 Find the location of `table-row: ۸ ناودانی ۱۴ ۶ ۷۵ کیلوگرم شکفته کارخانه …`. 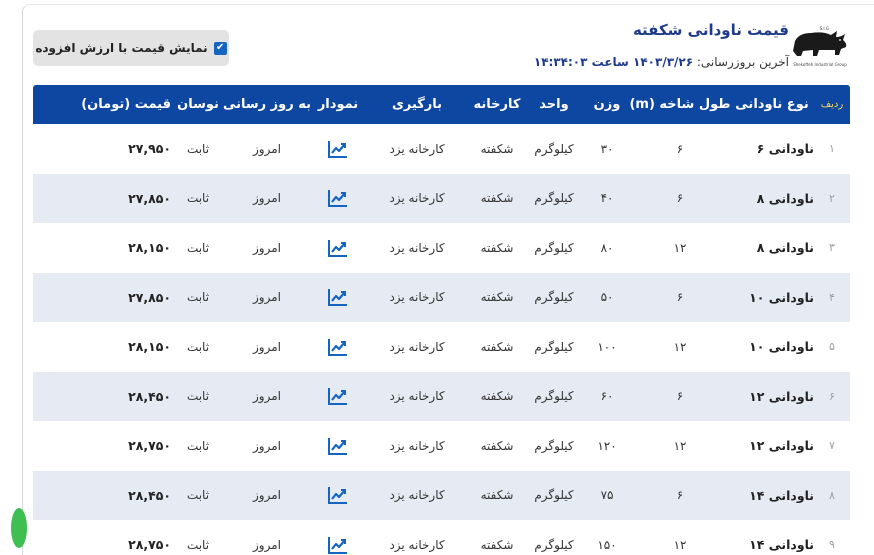

table-row: ۸ ناودانی ۱۴ ۶ ۷۵ کیلوگرم شکفته کارخانه … is located at coordinates (441, 495).